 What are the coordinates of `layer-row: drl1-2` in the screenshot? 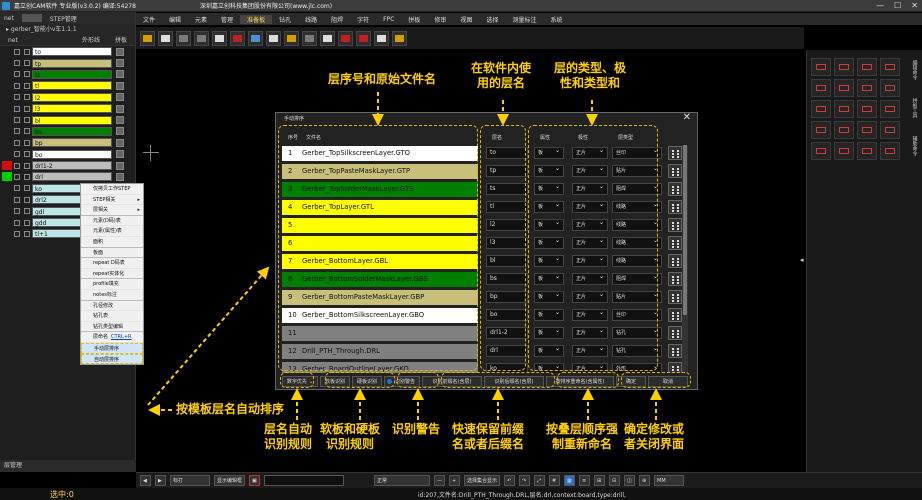 It's located at (67, 165).